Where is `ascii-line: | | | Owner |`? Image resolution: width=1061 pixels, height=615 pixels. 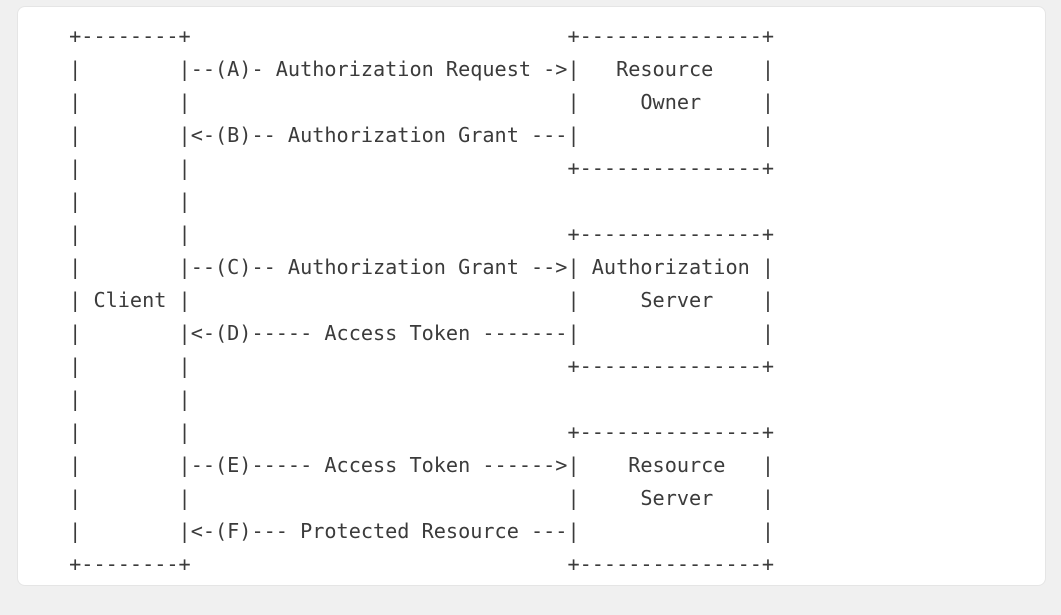
ascii-line: | | | Owner | is located at coordinates (416, 102).